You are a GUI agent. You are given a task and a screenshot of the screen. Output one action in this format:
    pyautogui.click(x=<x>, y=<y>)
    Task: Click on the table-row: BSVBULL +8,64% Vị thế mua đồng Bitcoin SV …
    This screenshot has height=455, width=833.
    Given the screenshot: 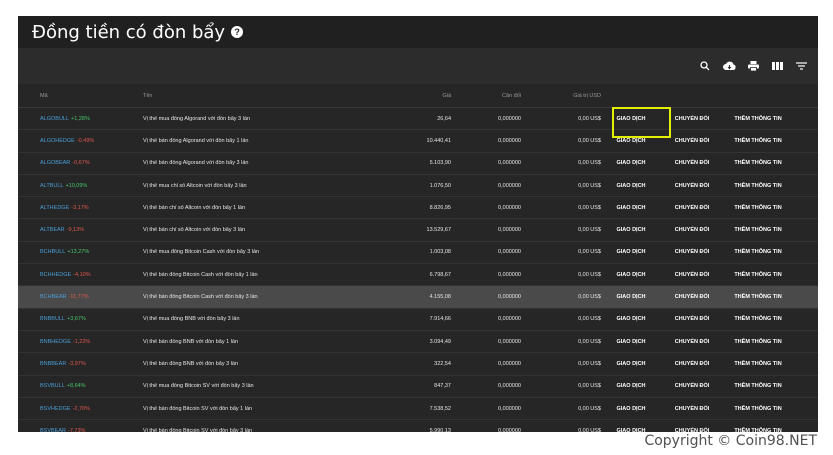 What is the action you would take?
    pyautogui.click(x=418, y=387)
    